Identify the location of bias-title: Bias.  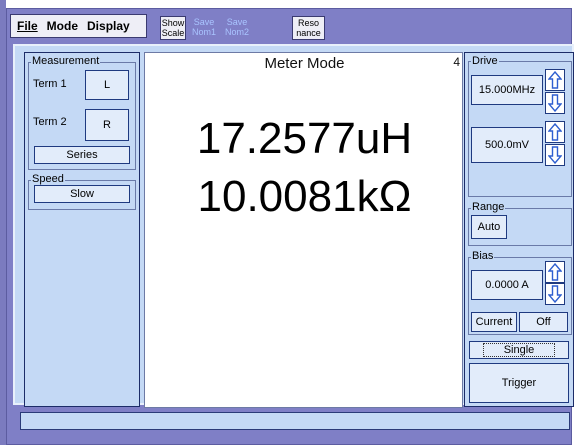
(483, 256).